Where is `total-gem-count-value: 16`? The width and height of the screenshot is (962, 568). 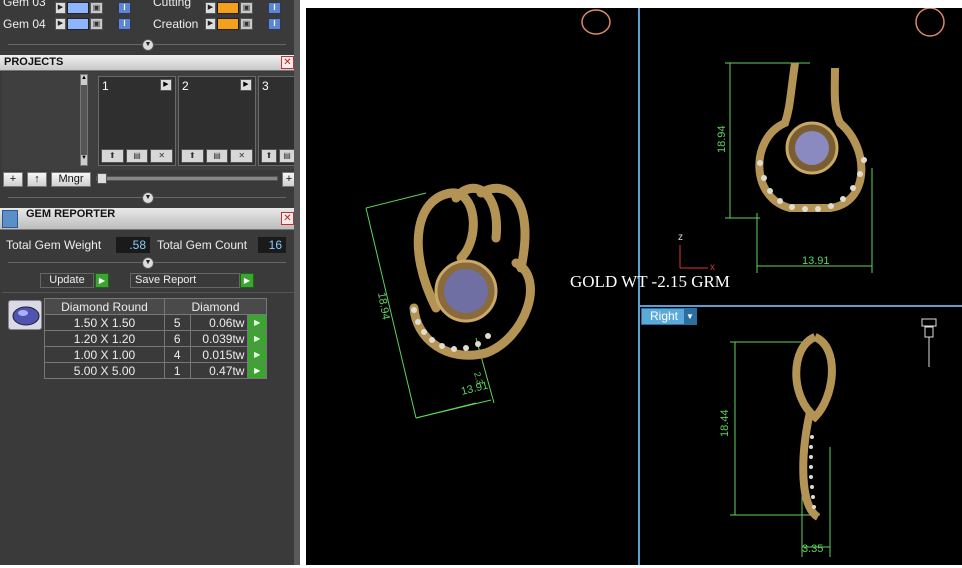 total-gem-count-value: 16 is located at coordinates (272, 245).